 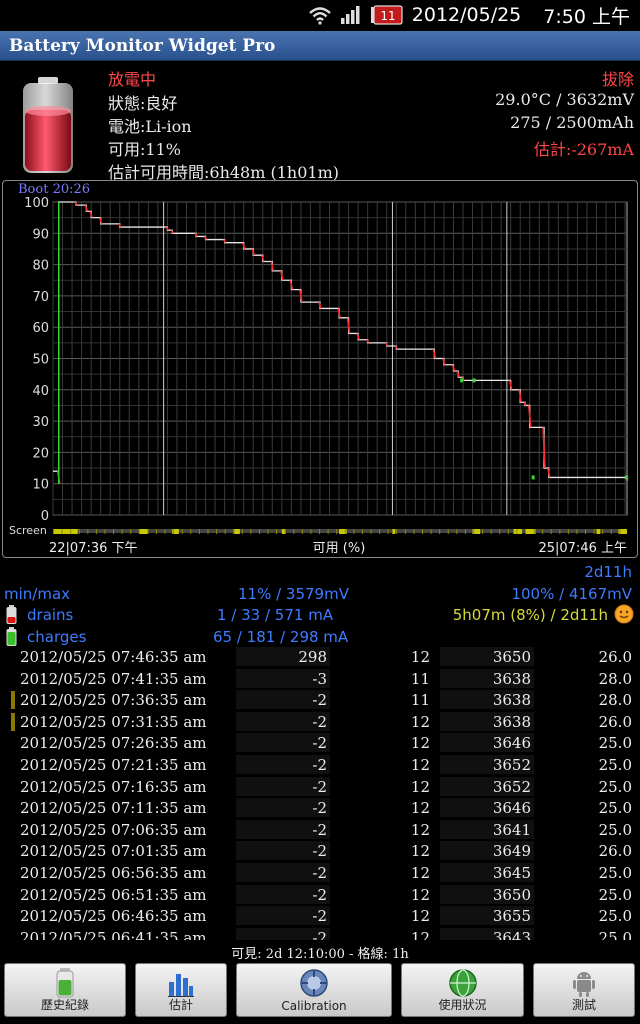 What do you see at coordinates (40, 485) in the screenshot?
I see `y-tick-label: 10` at bounding box center [40, 485].